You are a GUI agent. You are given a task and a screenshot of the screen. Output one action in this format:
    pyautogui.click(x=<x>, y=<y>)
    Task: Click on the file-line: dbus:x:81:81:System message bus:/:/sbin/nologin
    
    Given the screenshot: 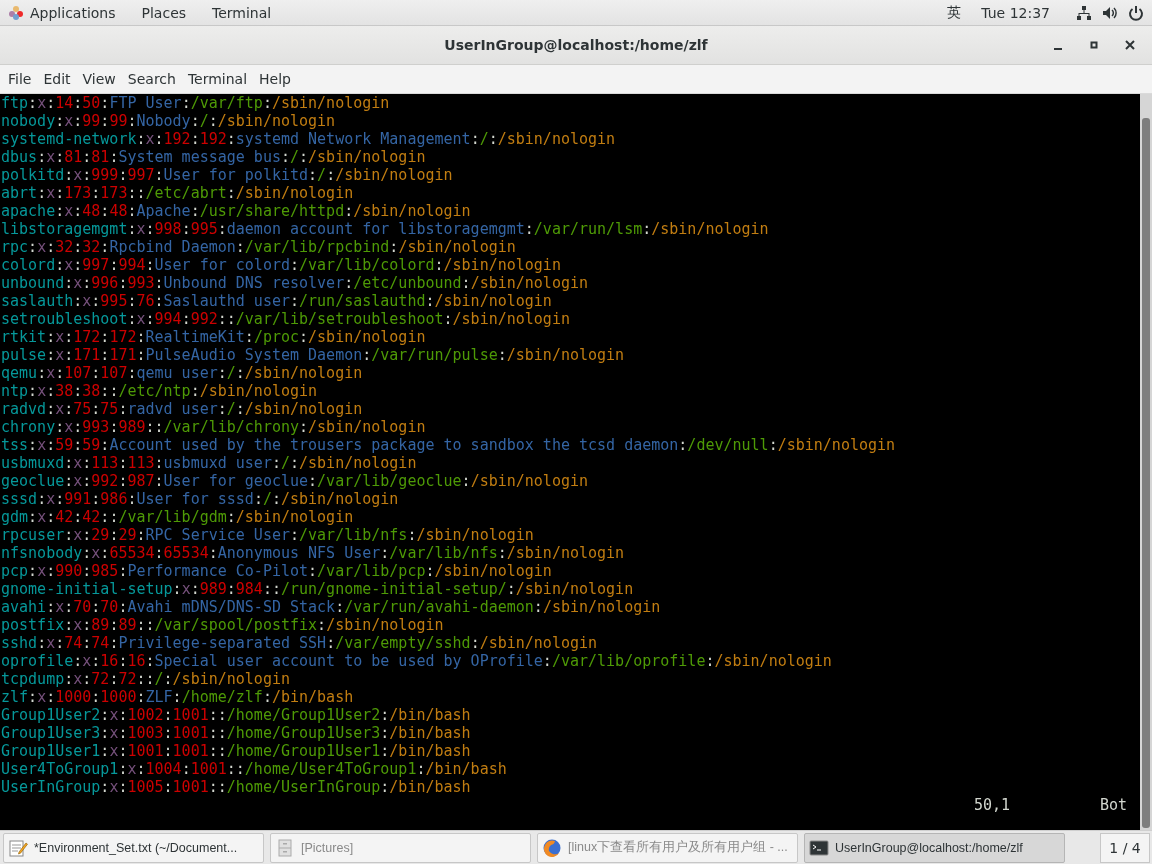 What is the action you would take?
    pyautogui.click(x=213, y=157)
    